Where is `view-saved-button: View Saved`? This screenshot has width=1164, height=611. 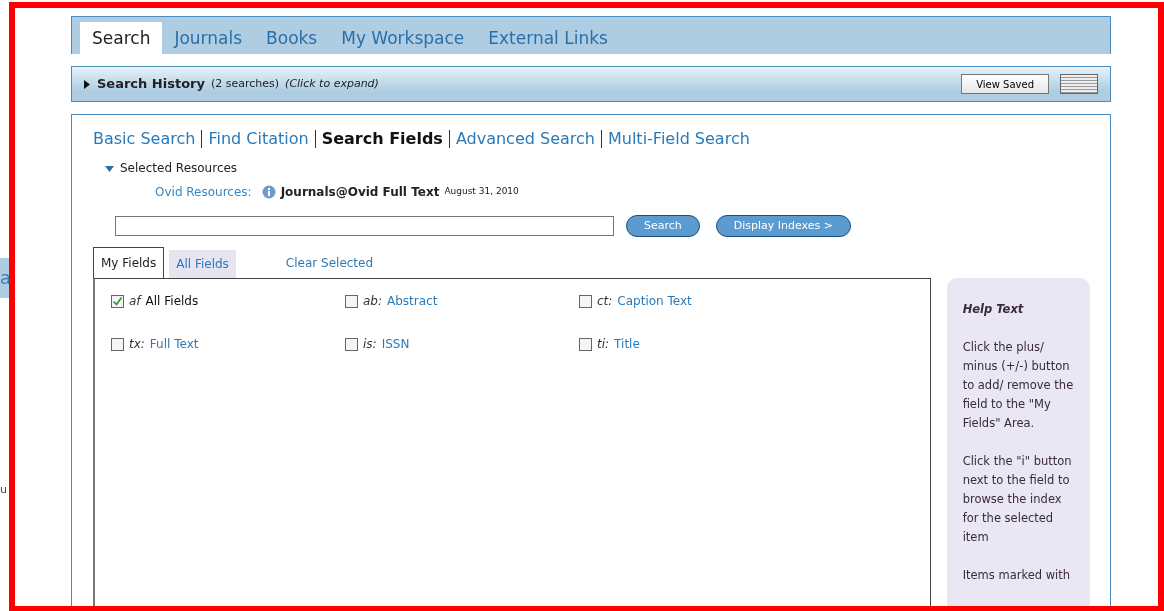
view-saved-button: View Saved is located at coordinates (1005, 84).